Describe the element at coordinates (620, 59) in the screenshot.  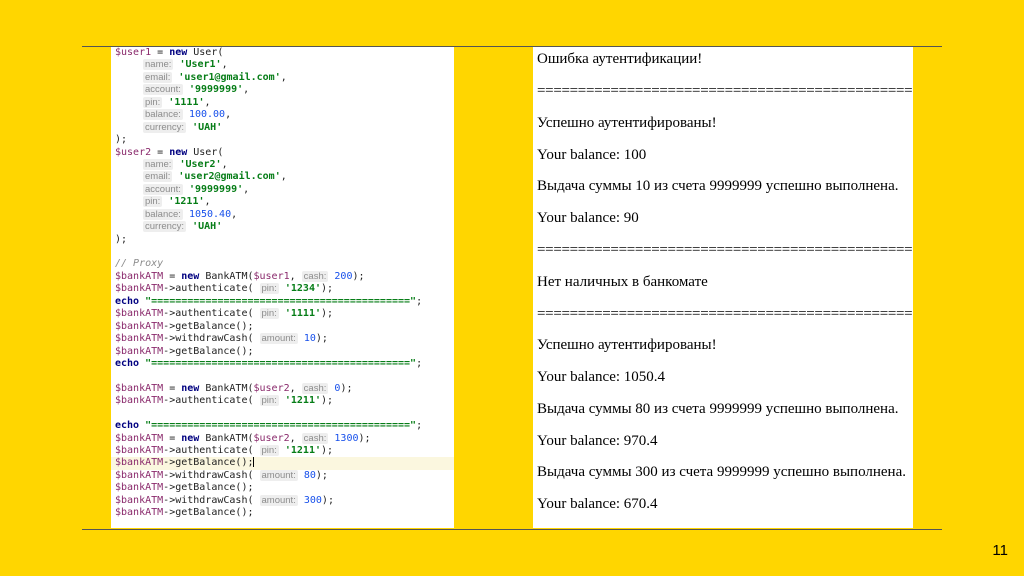
I see `output-line-1: Ошибка аутентификации!` at that location.